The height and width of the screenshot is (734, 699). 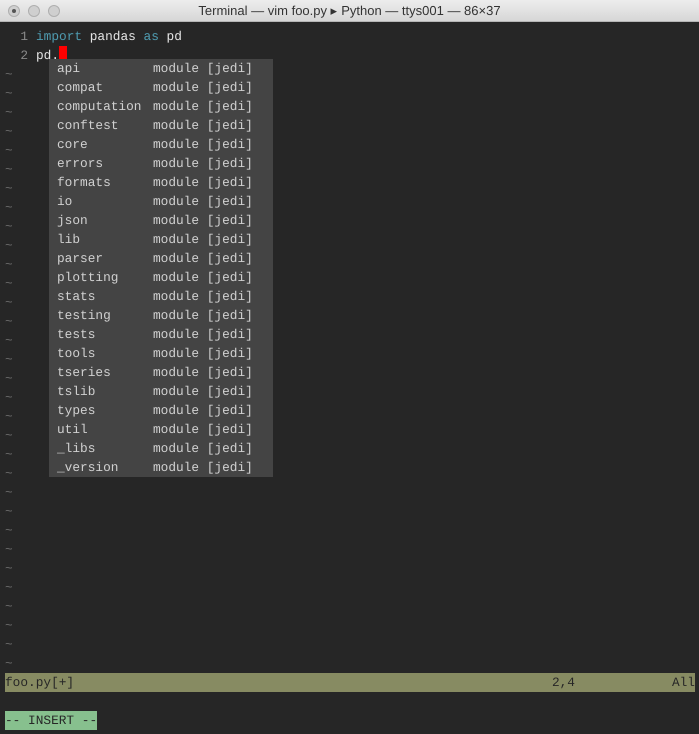 What do you see at coordinates (161, 106) in the screenshot?
I see `completion-item: computation module [jedi]` at bounding box center [161, 106].